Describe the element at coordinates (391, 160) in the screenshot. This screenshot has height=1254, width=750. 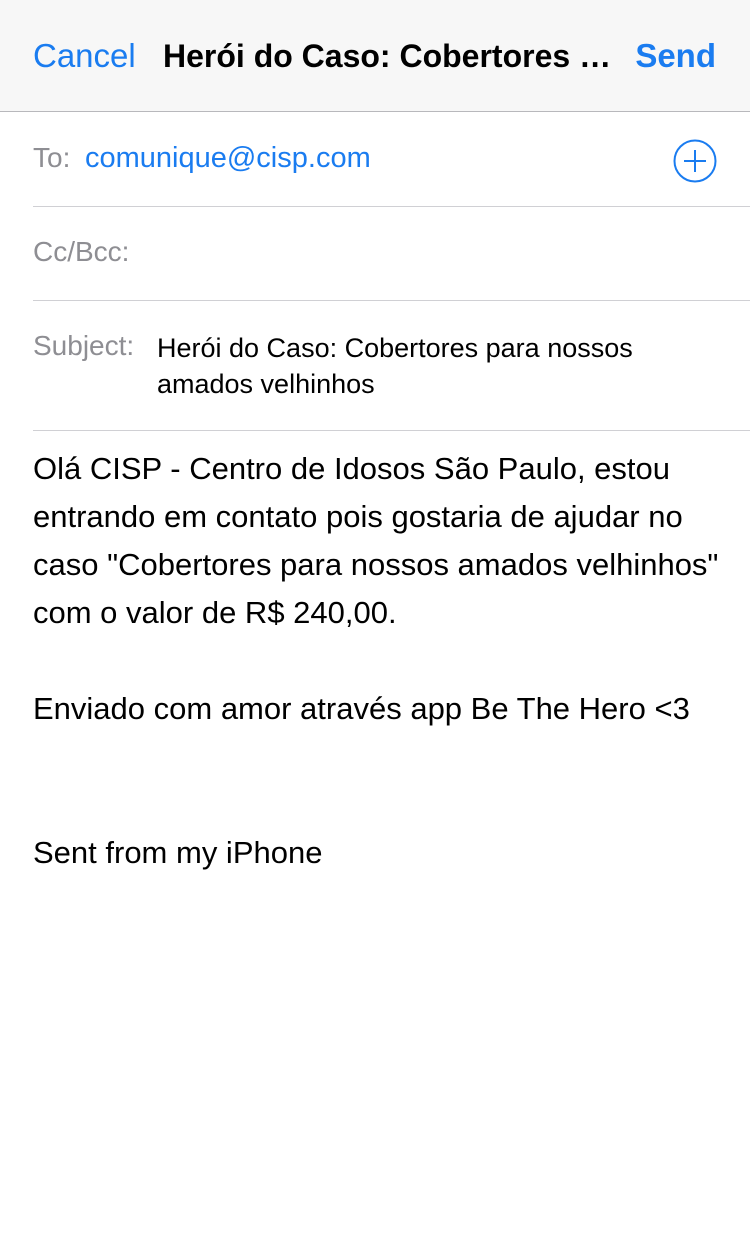
I see `to-field: To: comunique@cisp.com` at that location.